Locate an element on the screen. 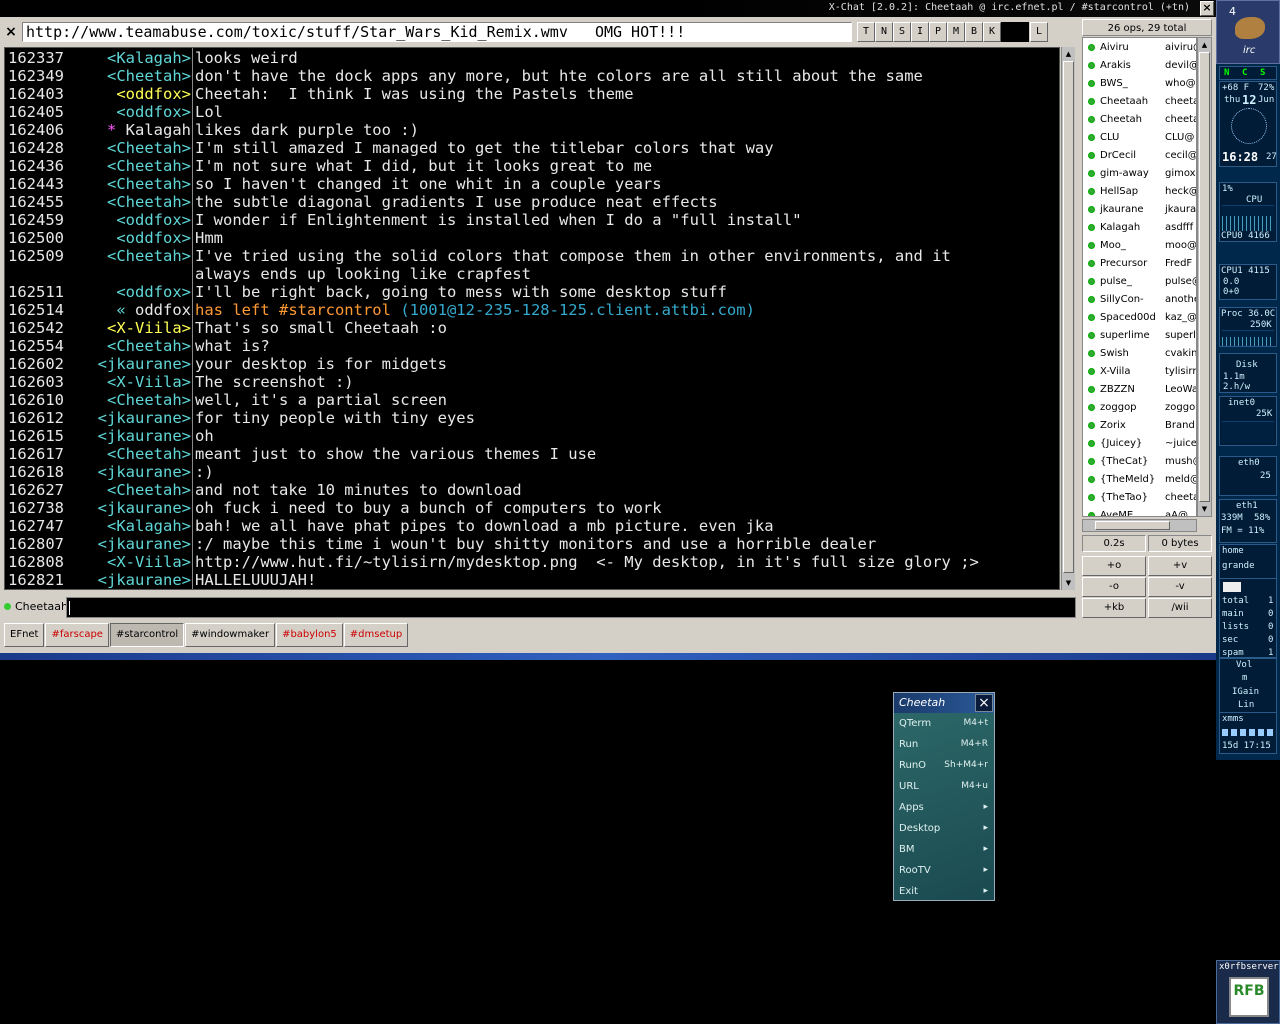  my-nick: Cheetaah is located at coordinates (36, 606).